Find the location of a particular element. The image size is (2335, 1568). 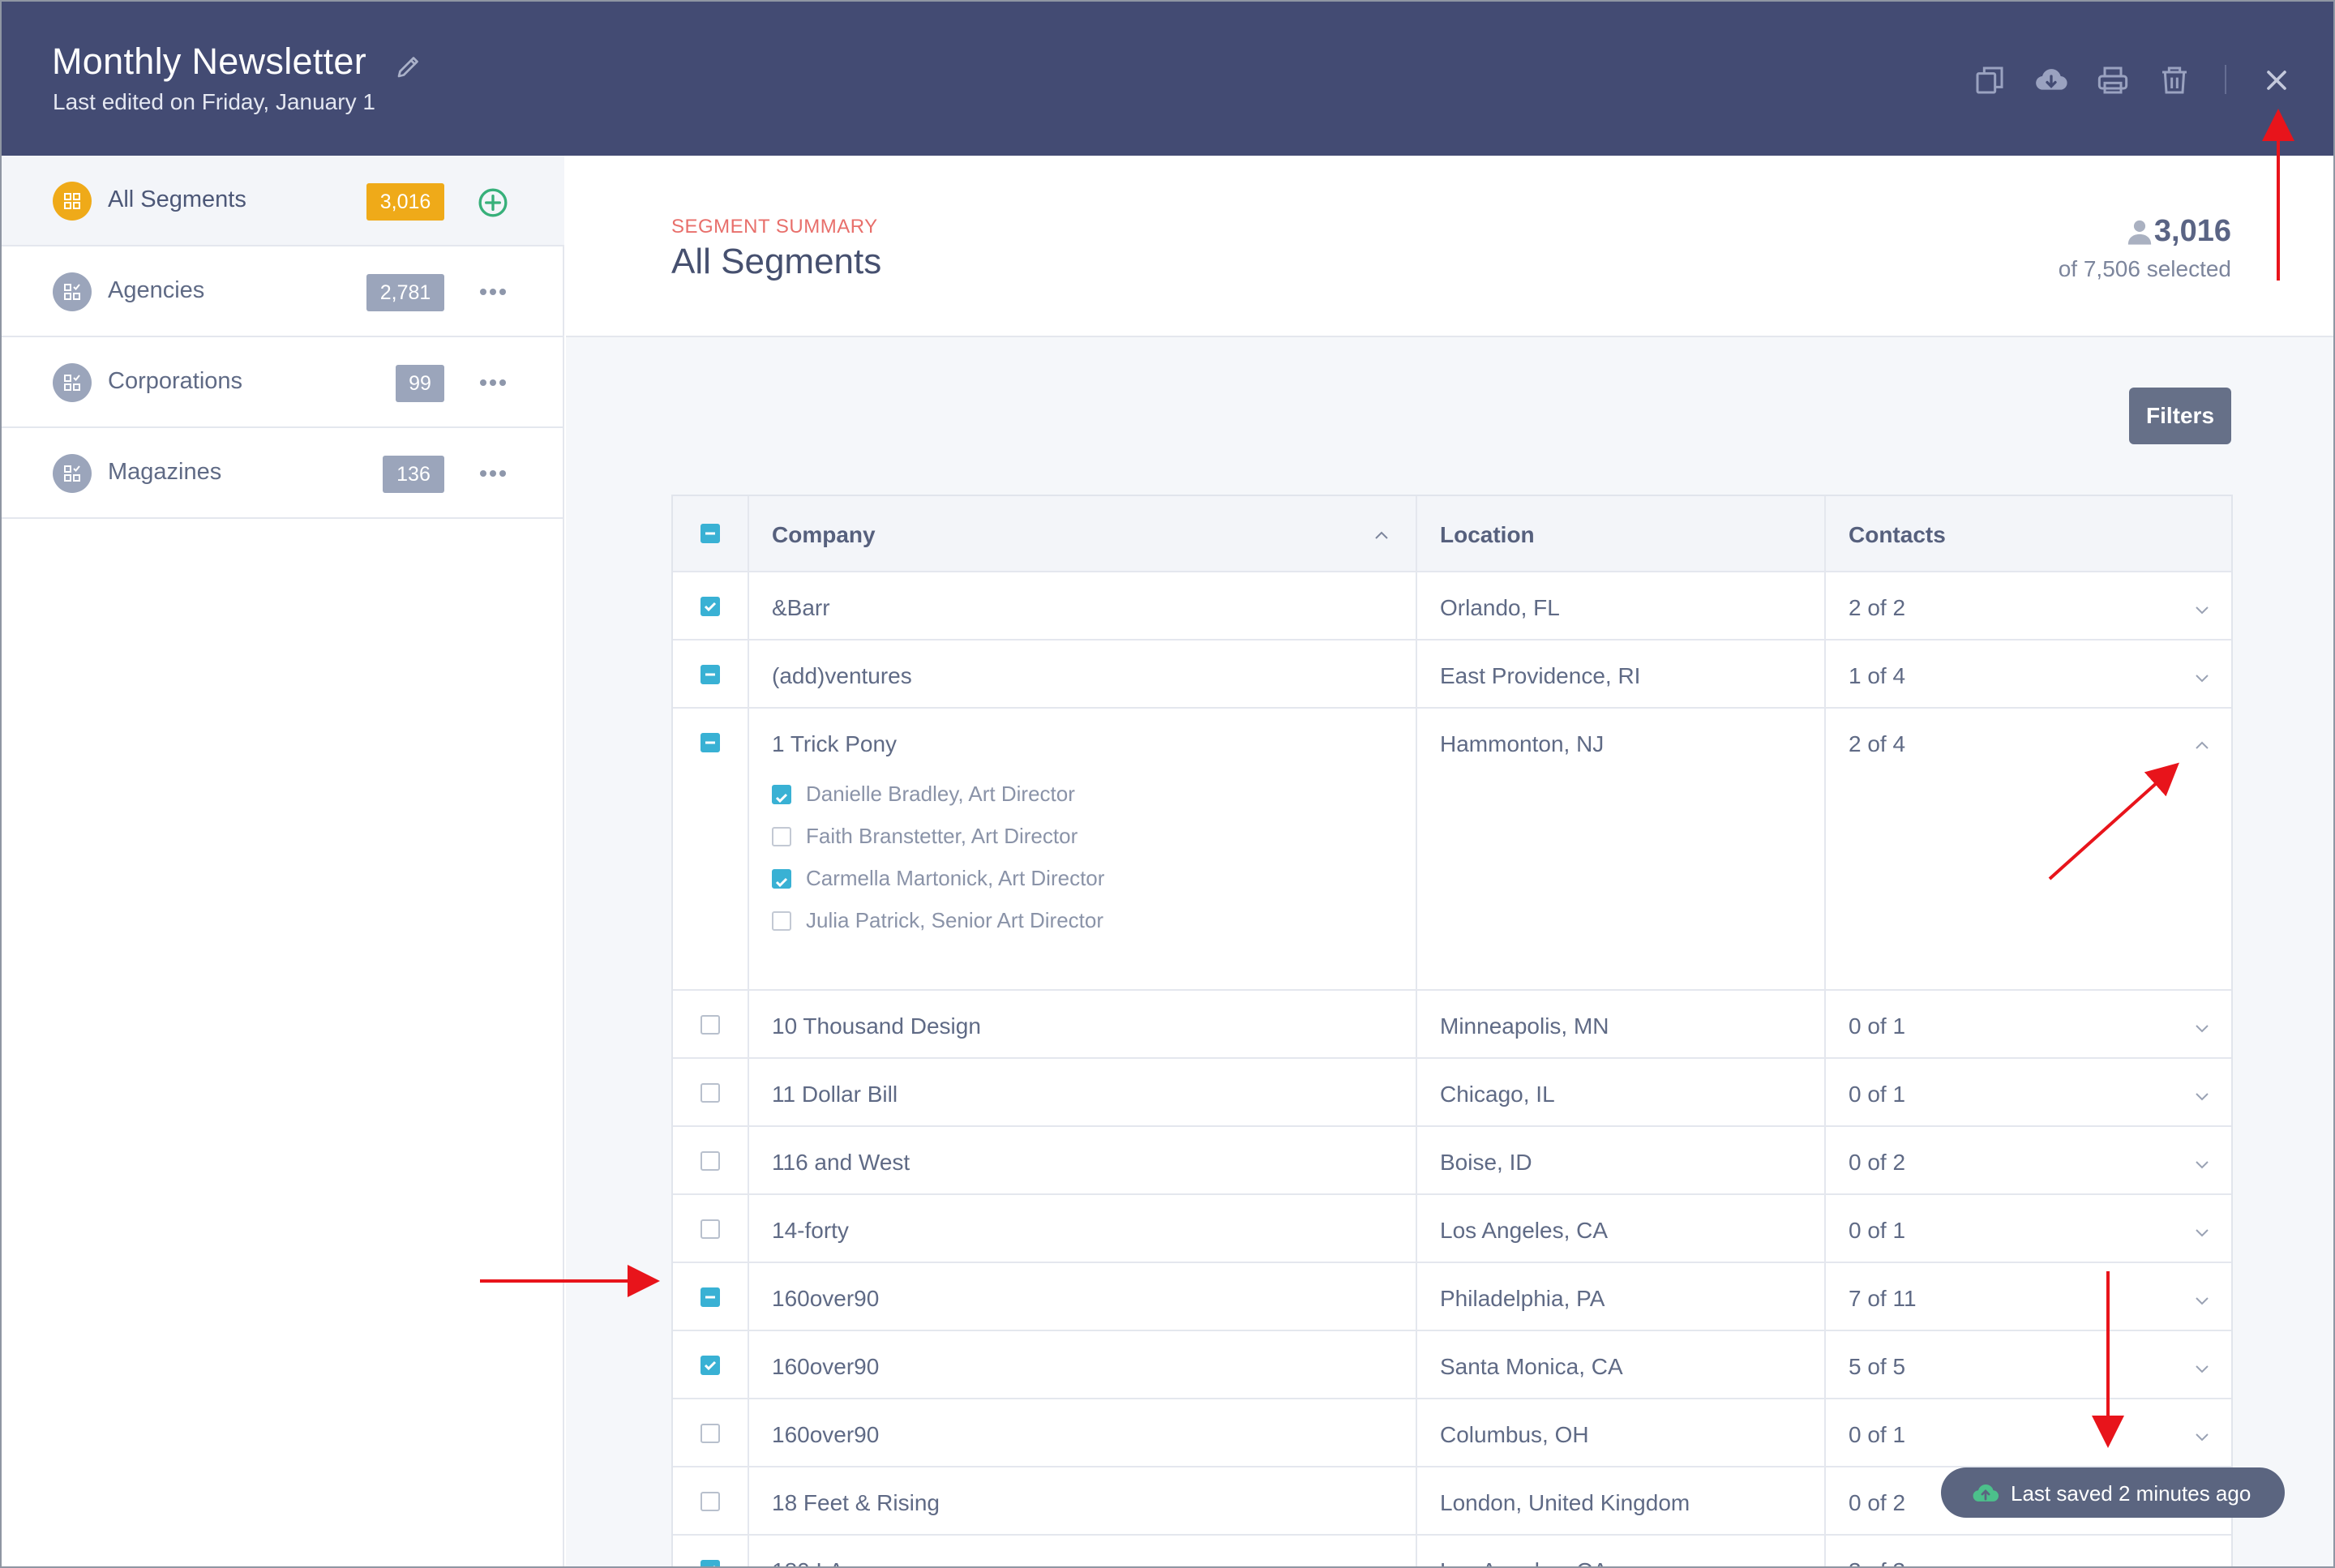

table-row: 10 Thousand Design Minneapolis, MN 0 of 1 is located at coordinates (1452, 1025).